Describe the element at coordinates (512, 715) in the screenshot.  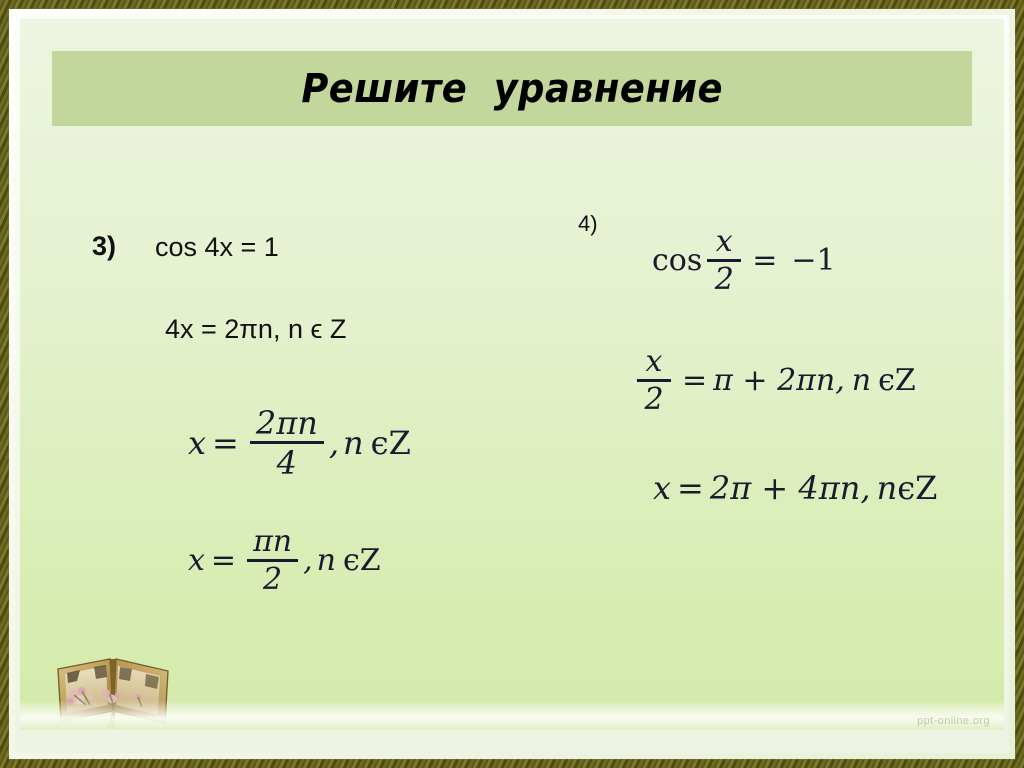
I see `slide-bottom-edge` at that location.